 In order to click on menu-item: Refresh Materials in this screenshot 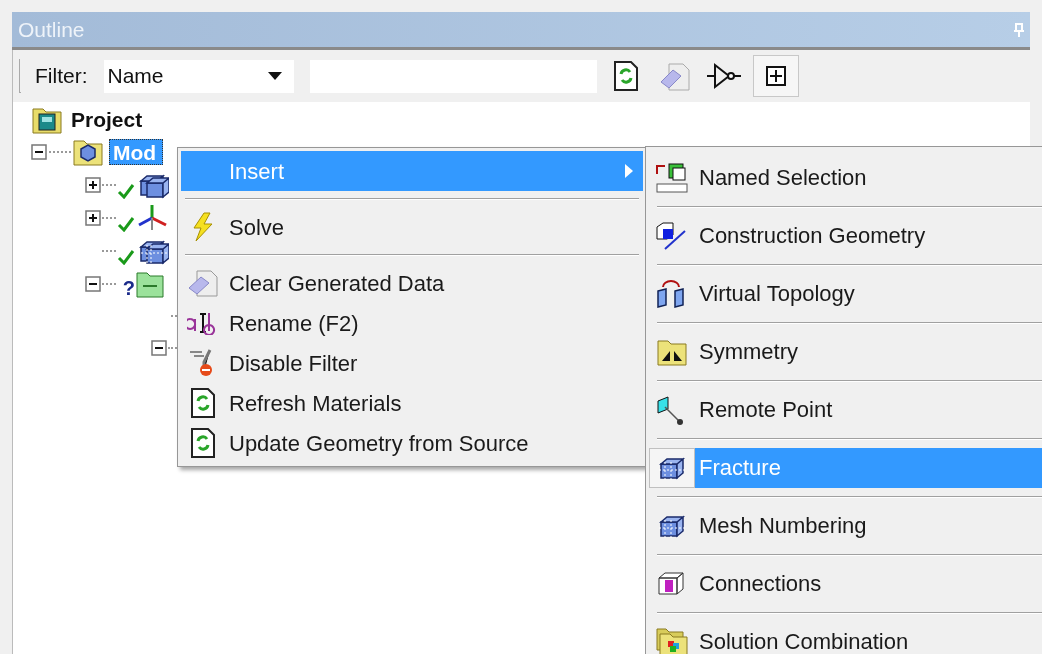, I will do `click(412, 403)`.